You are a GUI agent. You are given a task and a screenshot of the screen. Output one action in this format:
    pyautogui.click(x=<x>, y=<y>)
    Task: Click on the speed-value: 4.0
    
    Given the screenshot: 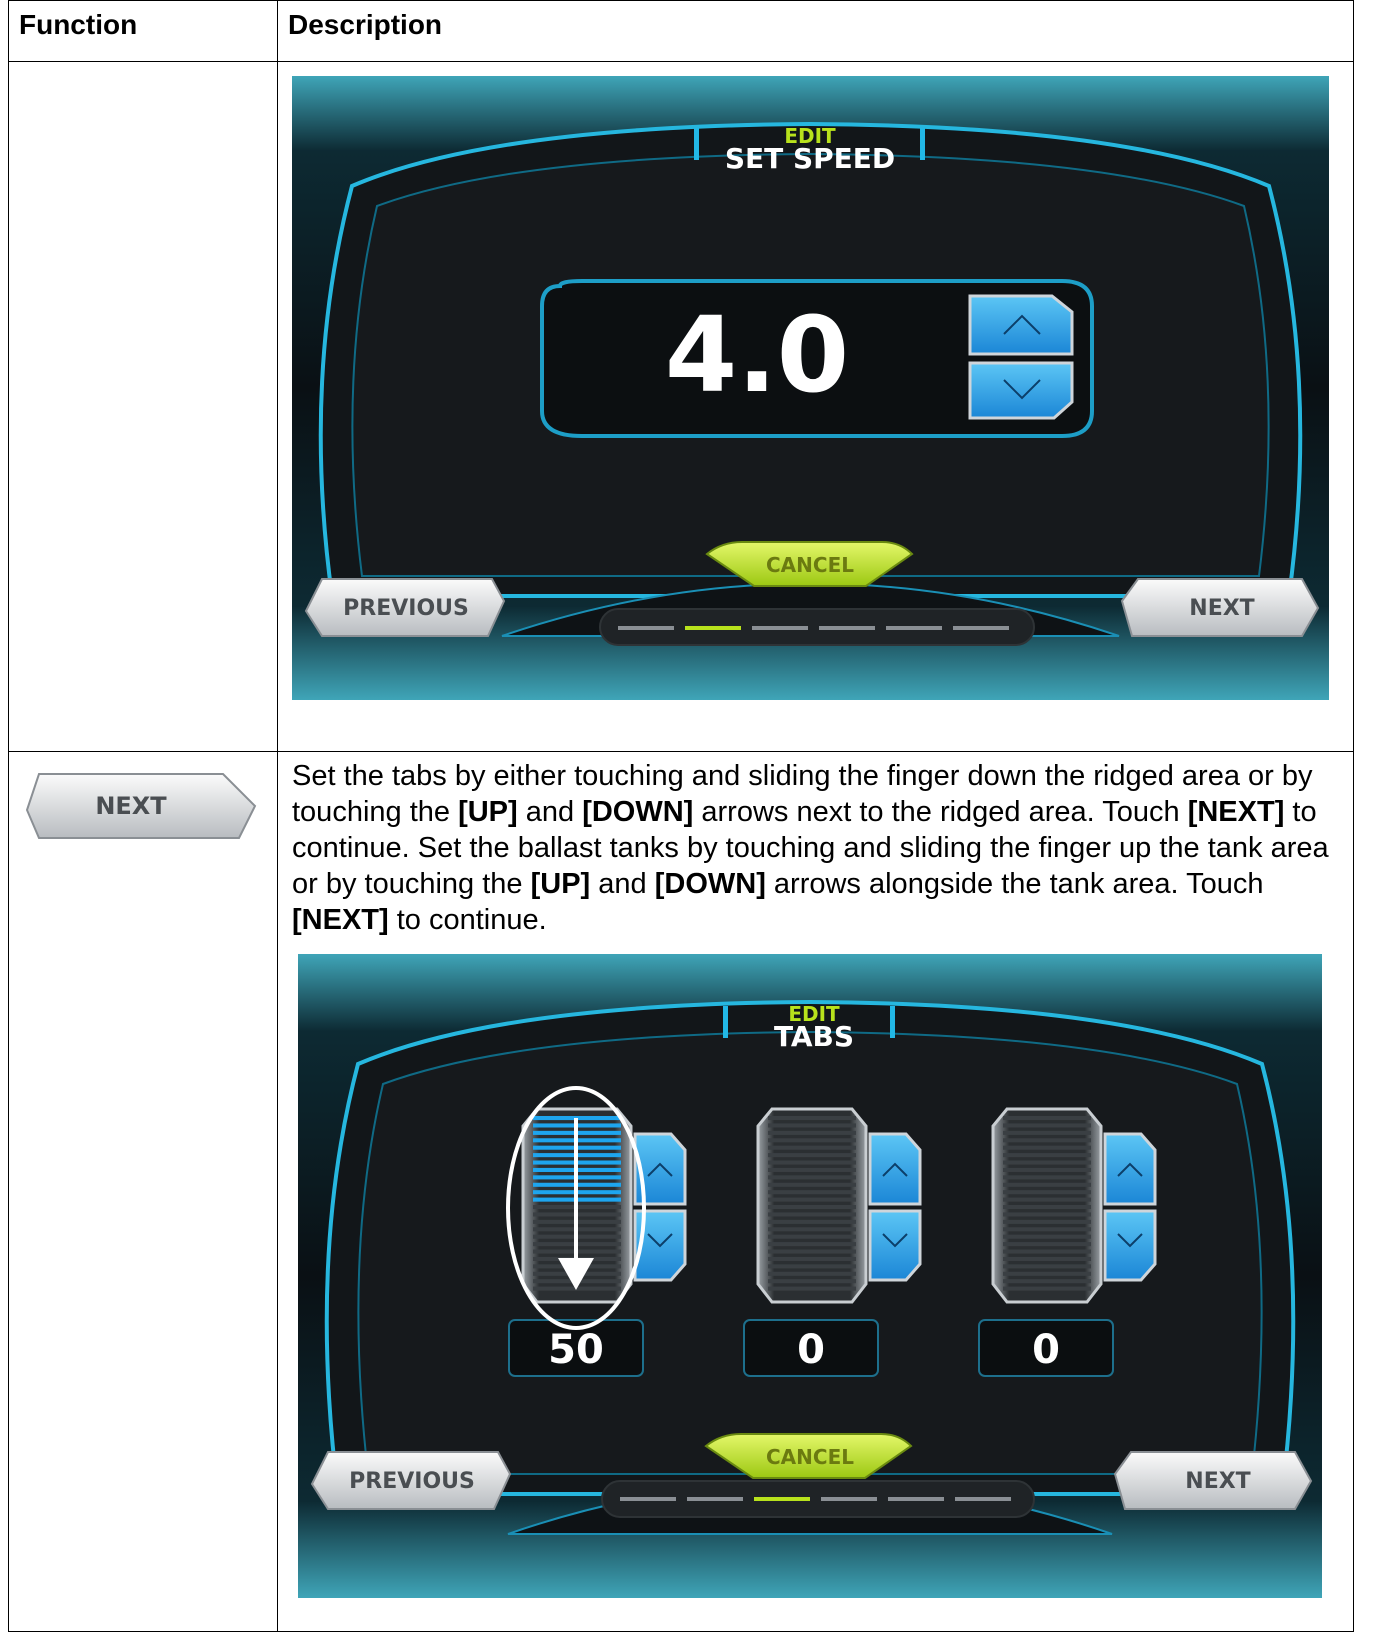 What is the action you would take?
    pyautogui.click(x=757, y=355)
    